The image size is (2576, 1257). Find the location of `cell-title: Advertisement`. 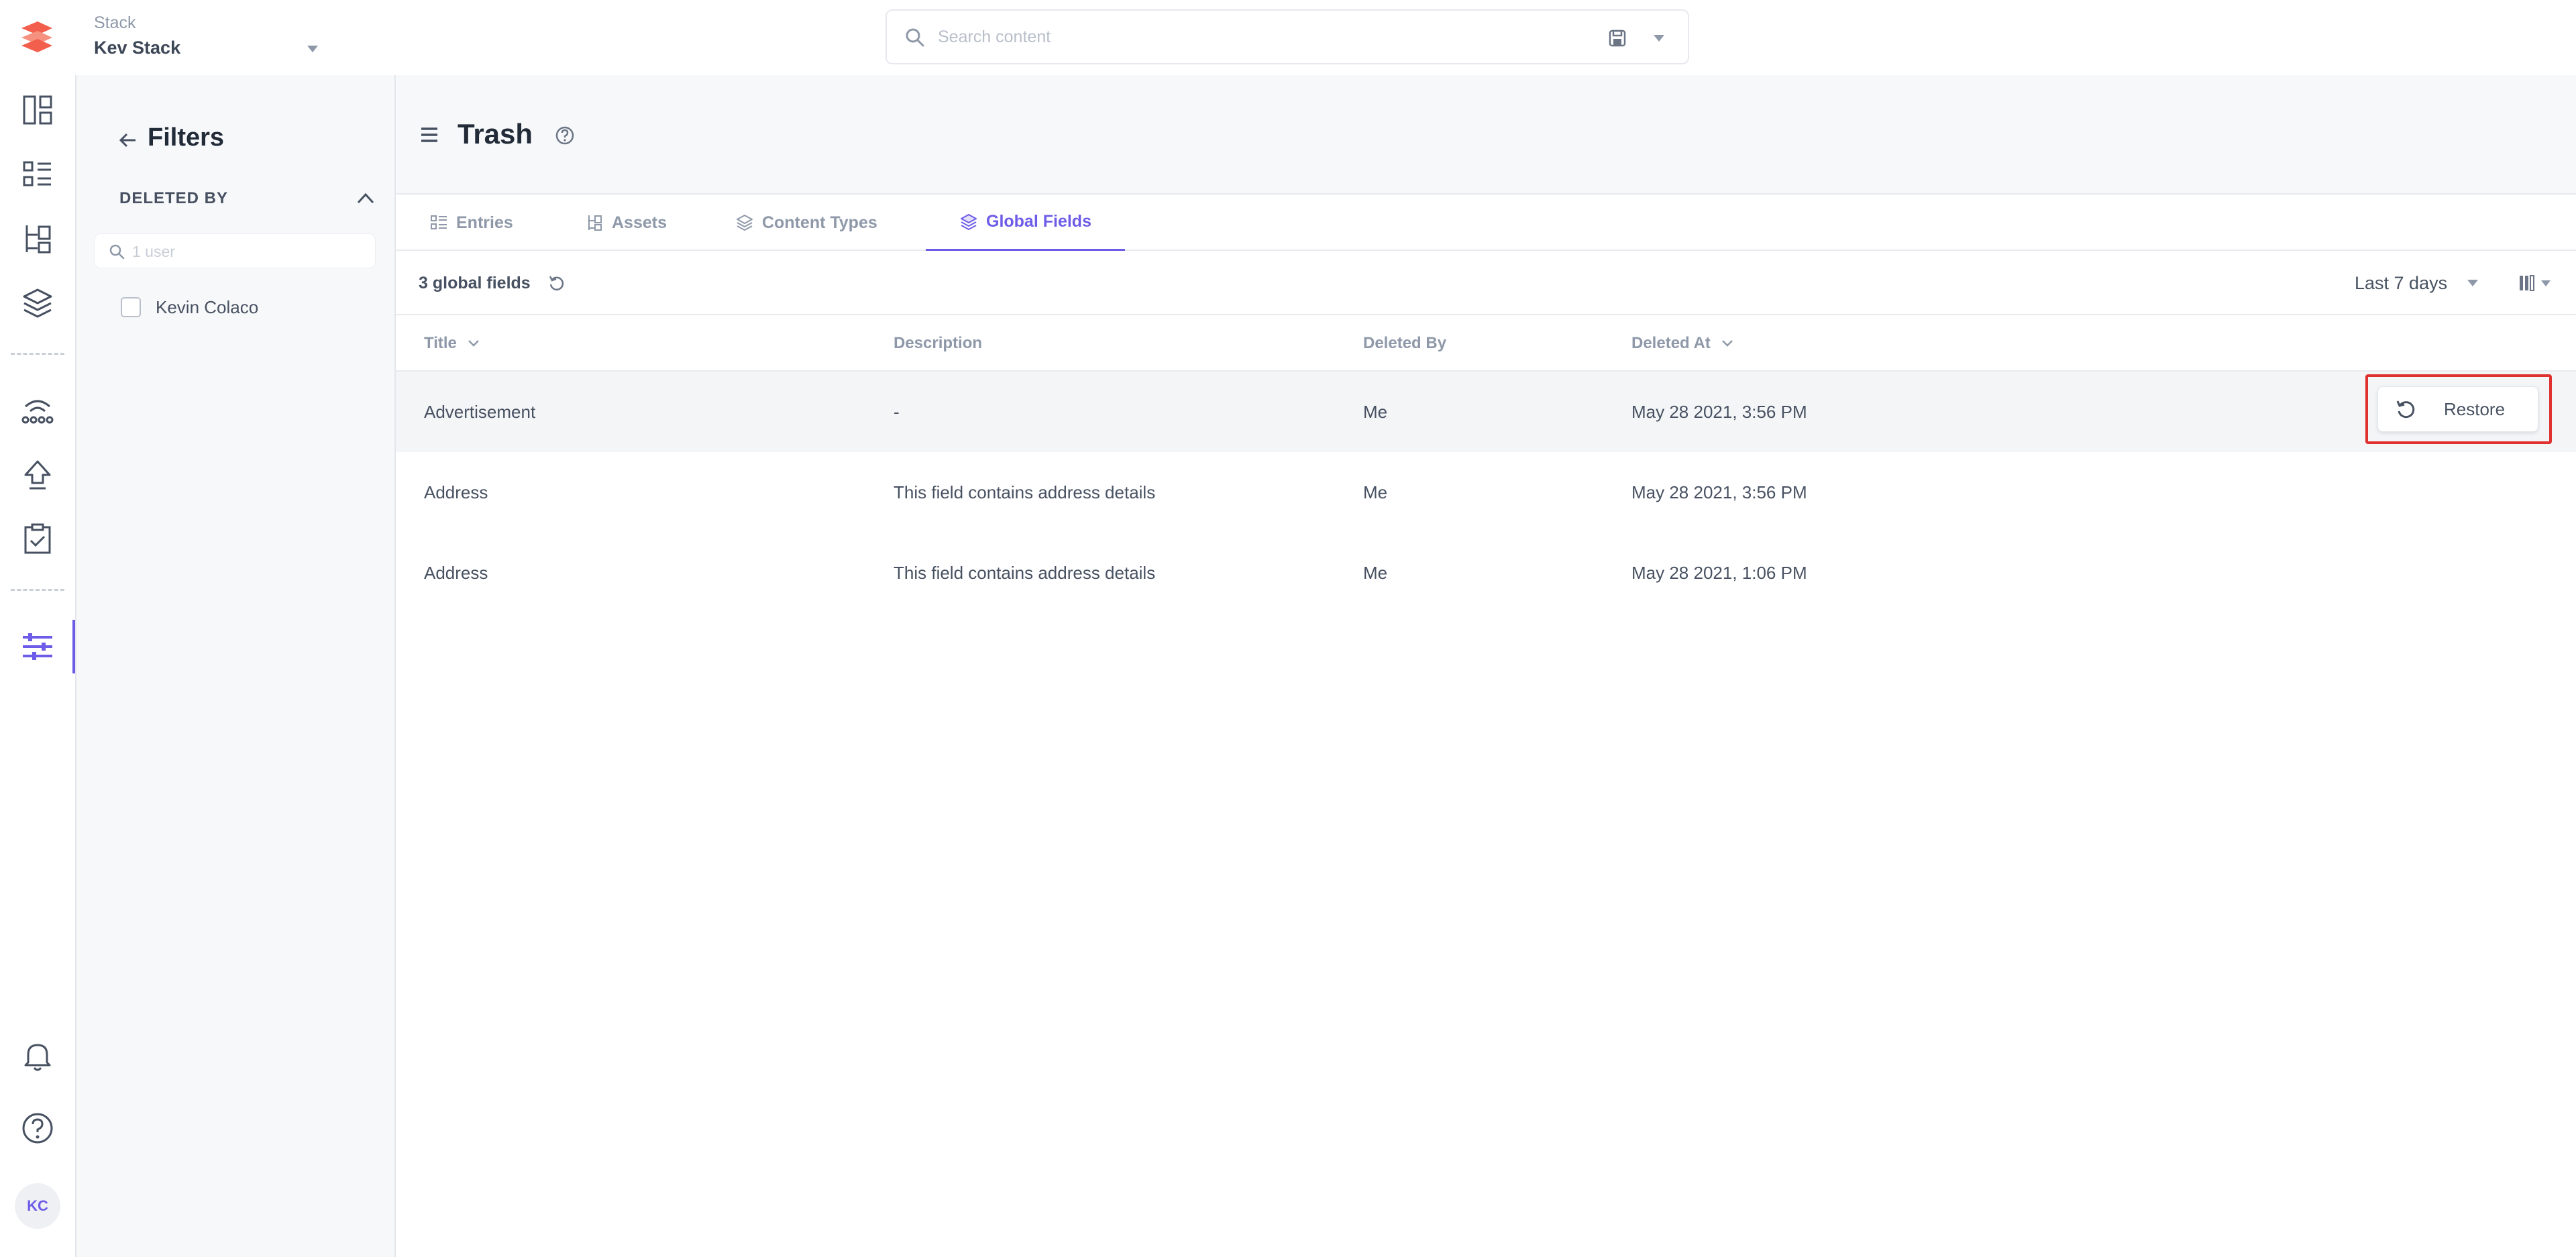

cell-title: Advertisement is located at coordinates (480, 412).